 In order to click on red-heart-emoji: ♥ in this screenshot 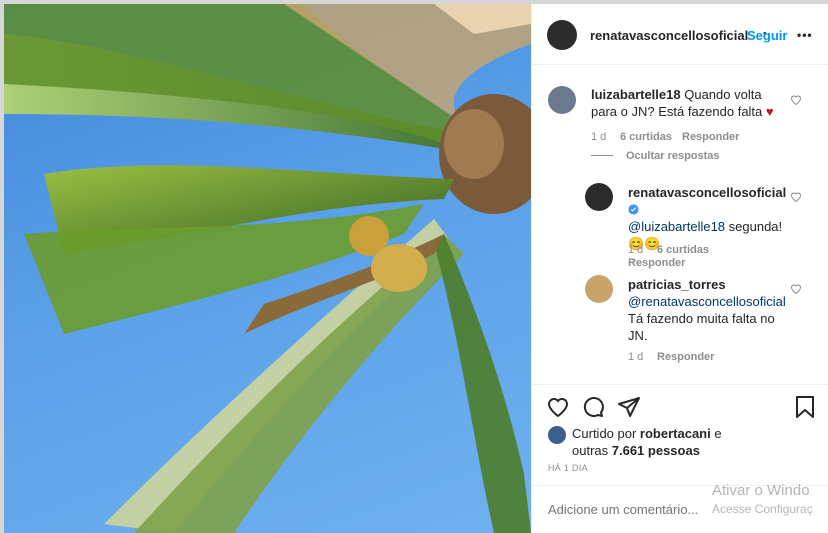, I will do `click(769, 111)`.